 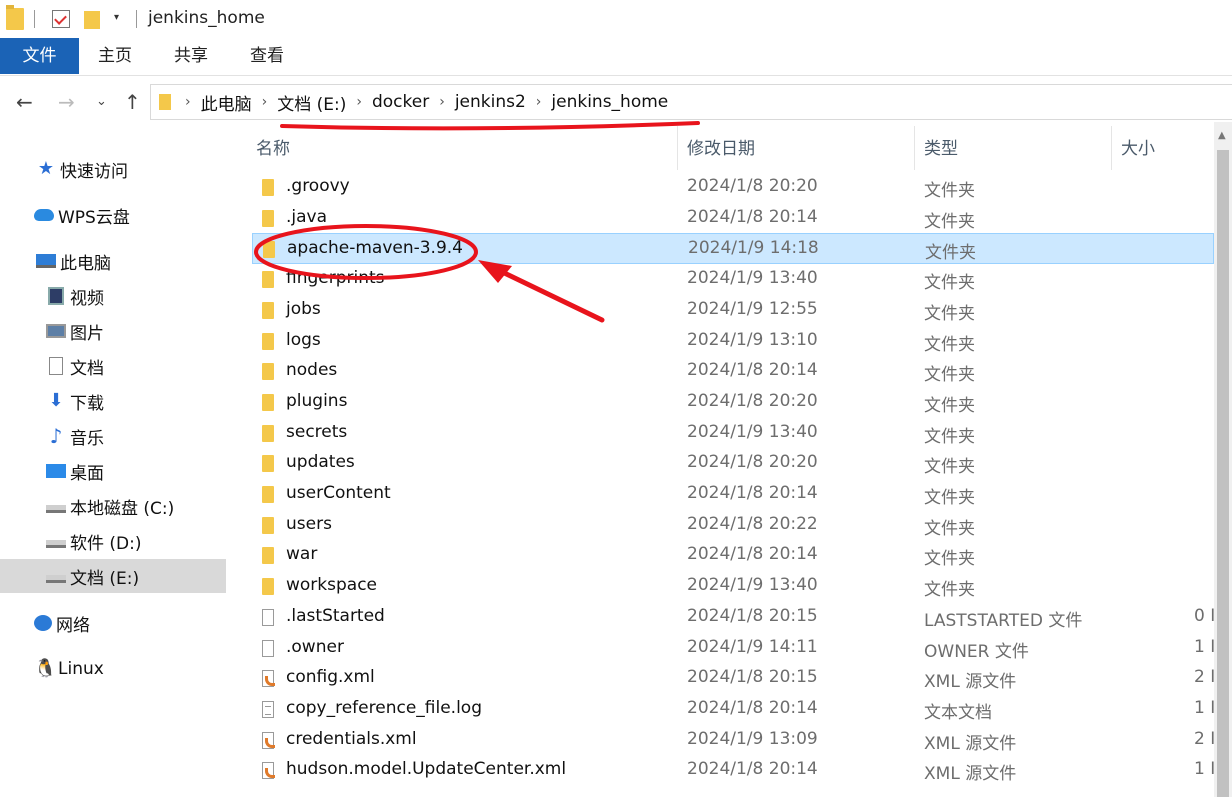 I want to click on sidebar-item-quick-access: ★ 快速访问, so click(x=113, y=169).